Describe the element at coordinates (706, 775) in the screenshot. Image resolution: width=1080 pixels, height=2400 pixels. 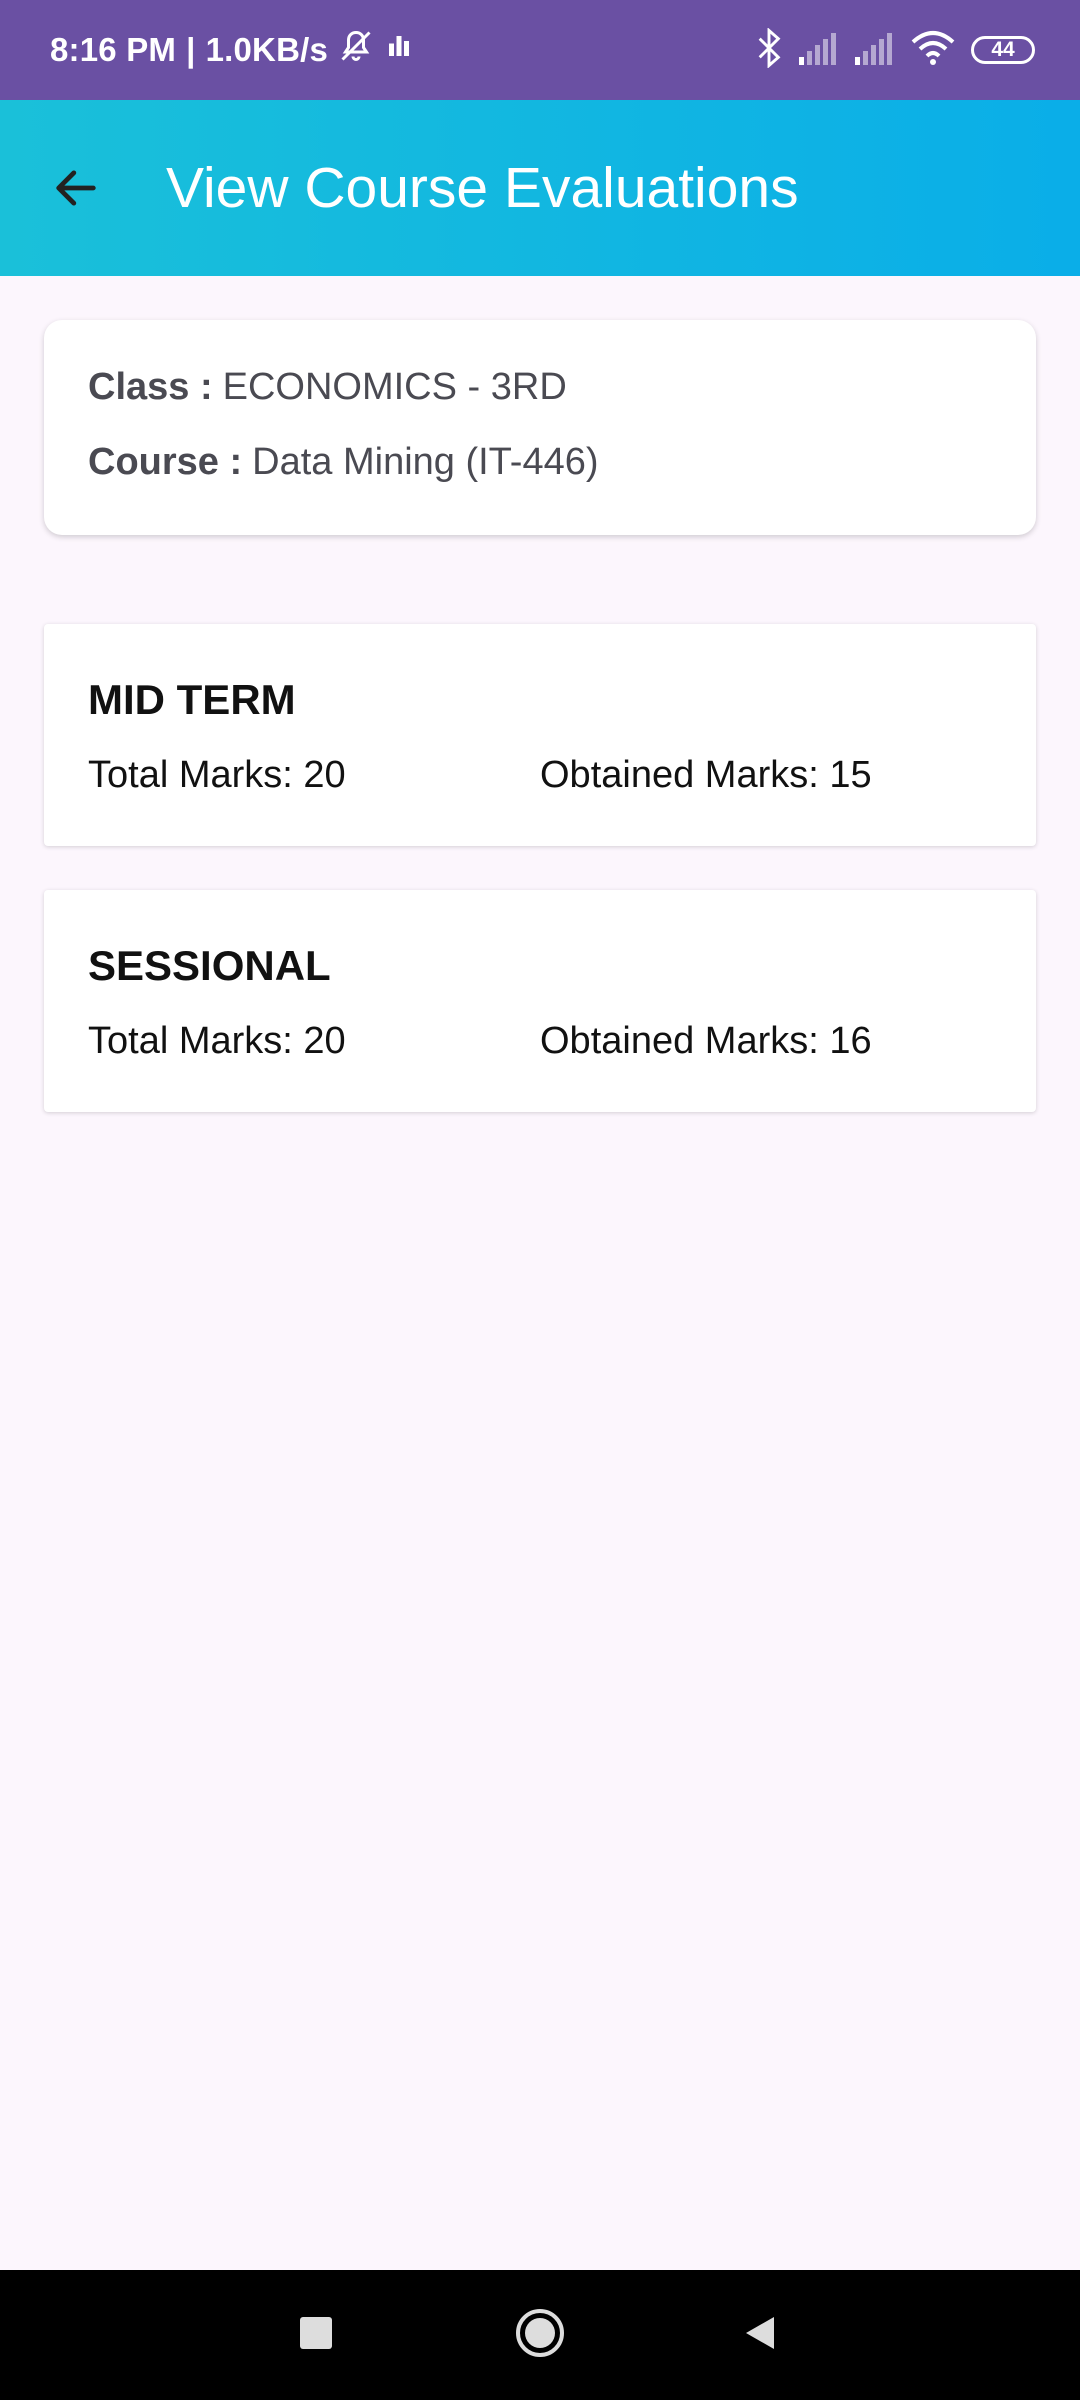
I see `obtained-marks: Obtained Marks: 15` at that location.